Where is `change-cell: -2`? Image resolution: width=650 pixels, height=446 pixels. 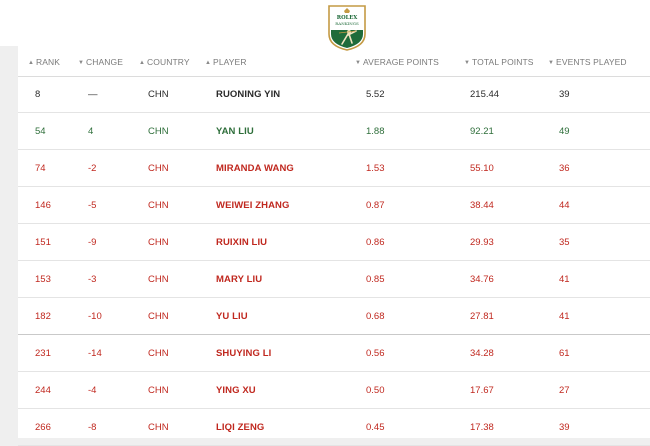
change-cell: -2 is located at coordinates (92, 168).